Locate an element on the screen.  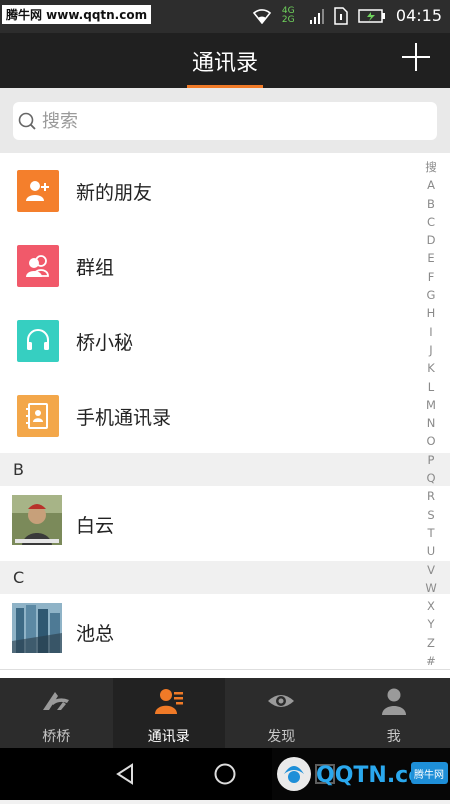
index-letter: V is located at coordinates (431, 570).